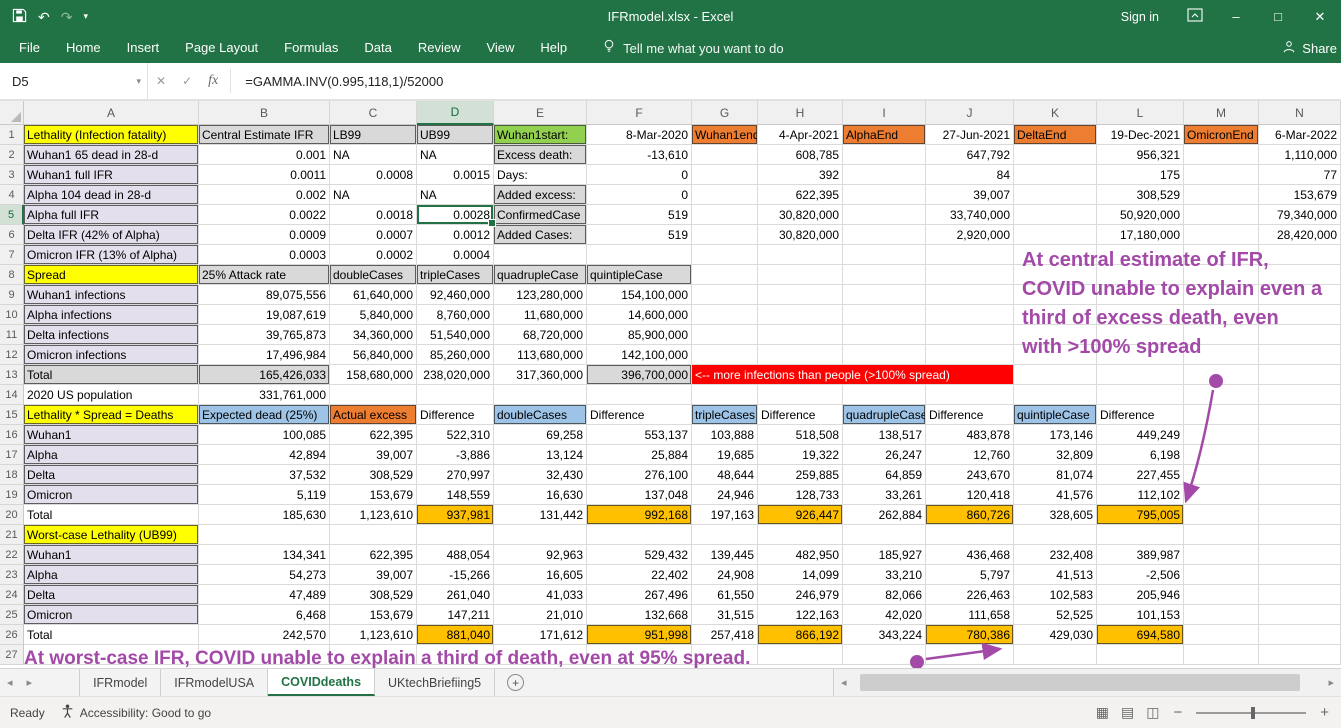  What do you see at coordinates (800, 275) in the screenshot?
I see `cell-H8` at bounding box center [800, 275].